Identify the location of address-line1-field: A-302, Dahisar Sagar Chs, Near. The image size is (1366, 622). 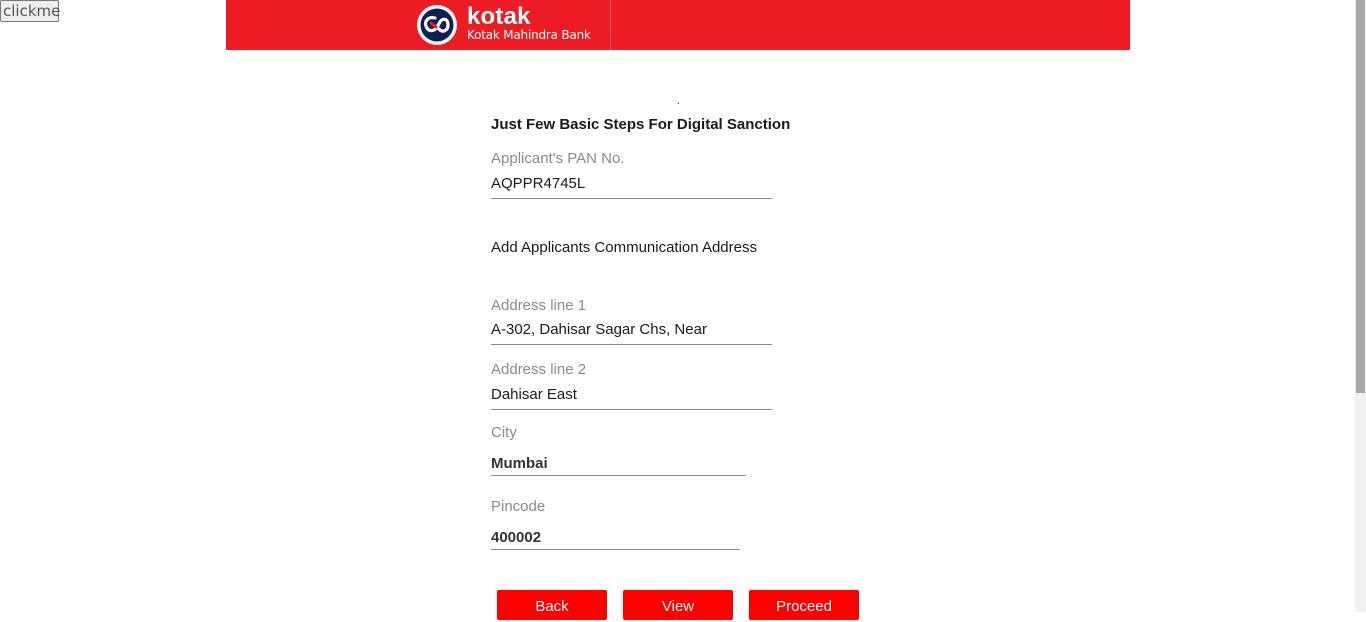
(599, 329).